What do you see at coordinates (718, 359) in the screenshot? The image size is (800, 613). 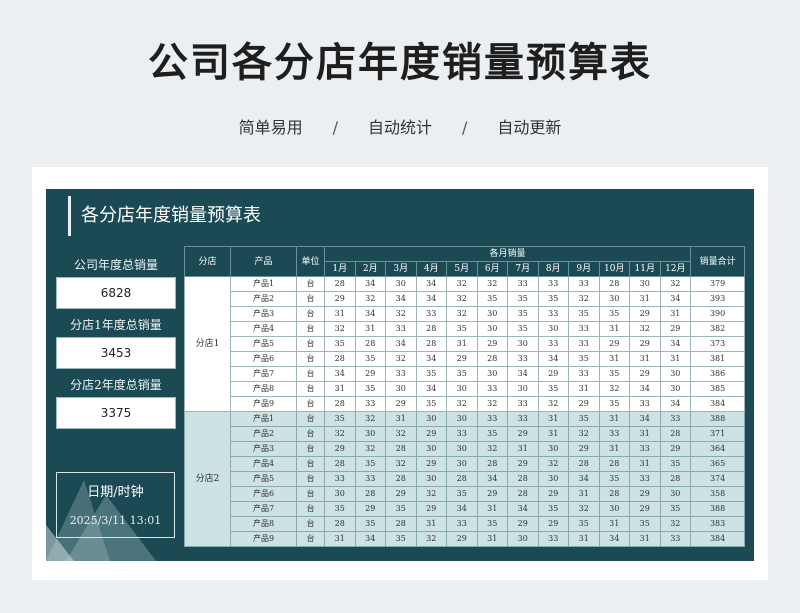 I see `row-total-cell: 381` at bounding box center [718, 359].